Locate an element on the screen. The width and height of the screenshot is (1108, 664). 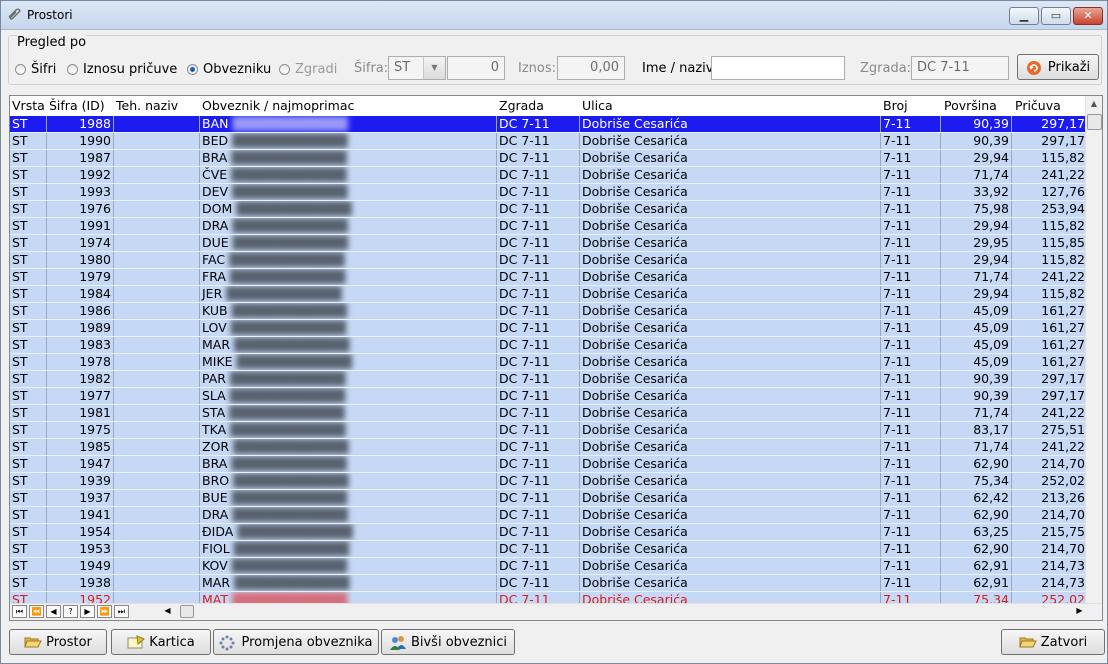
kartica-button: Kartica is located at coordinates (161, 642).